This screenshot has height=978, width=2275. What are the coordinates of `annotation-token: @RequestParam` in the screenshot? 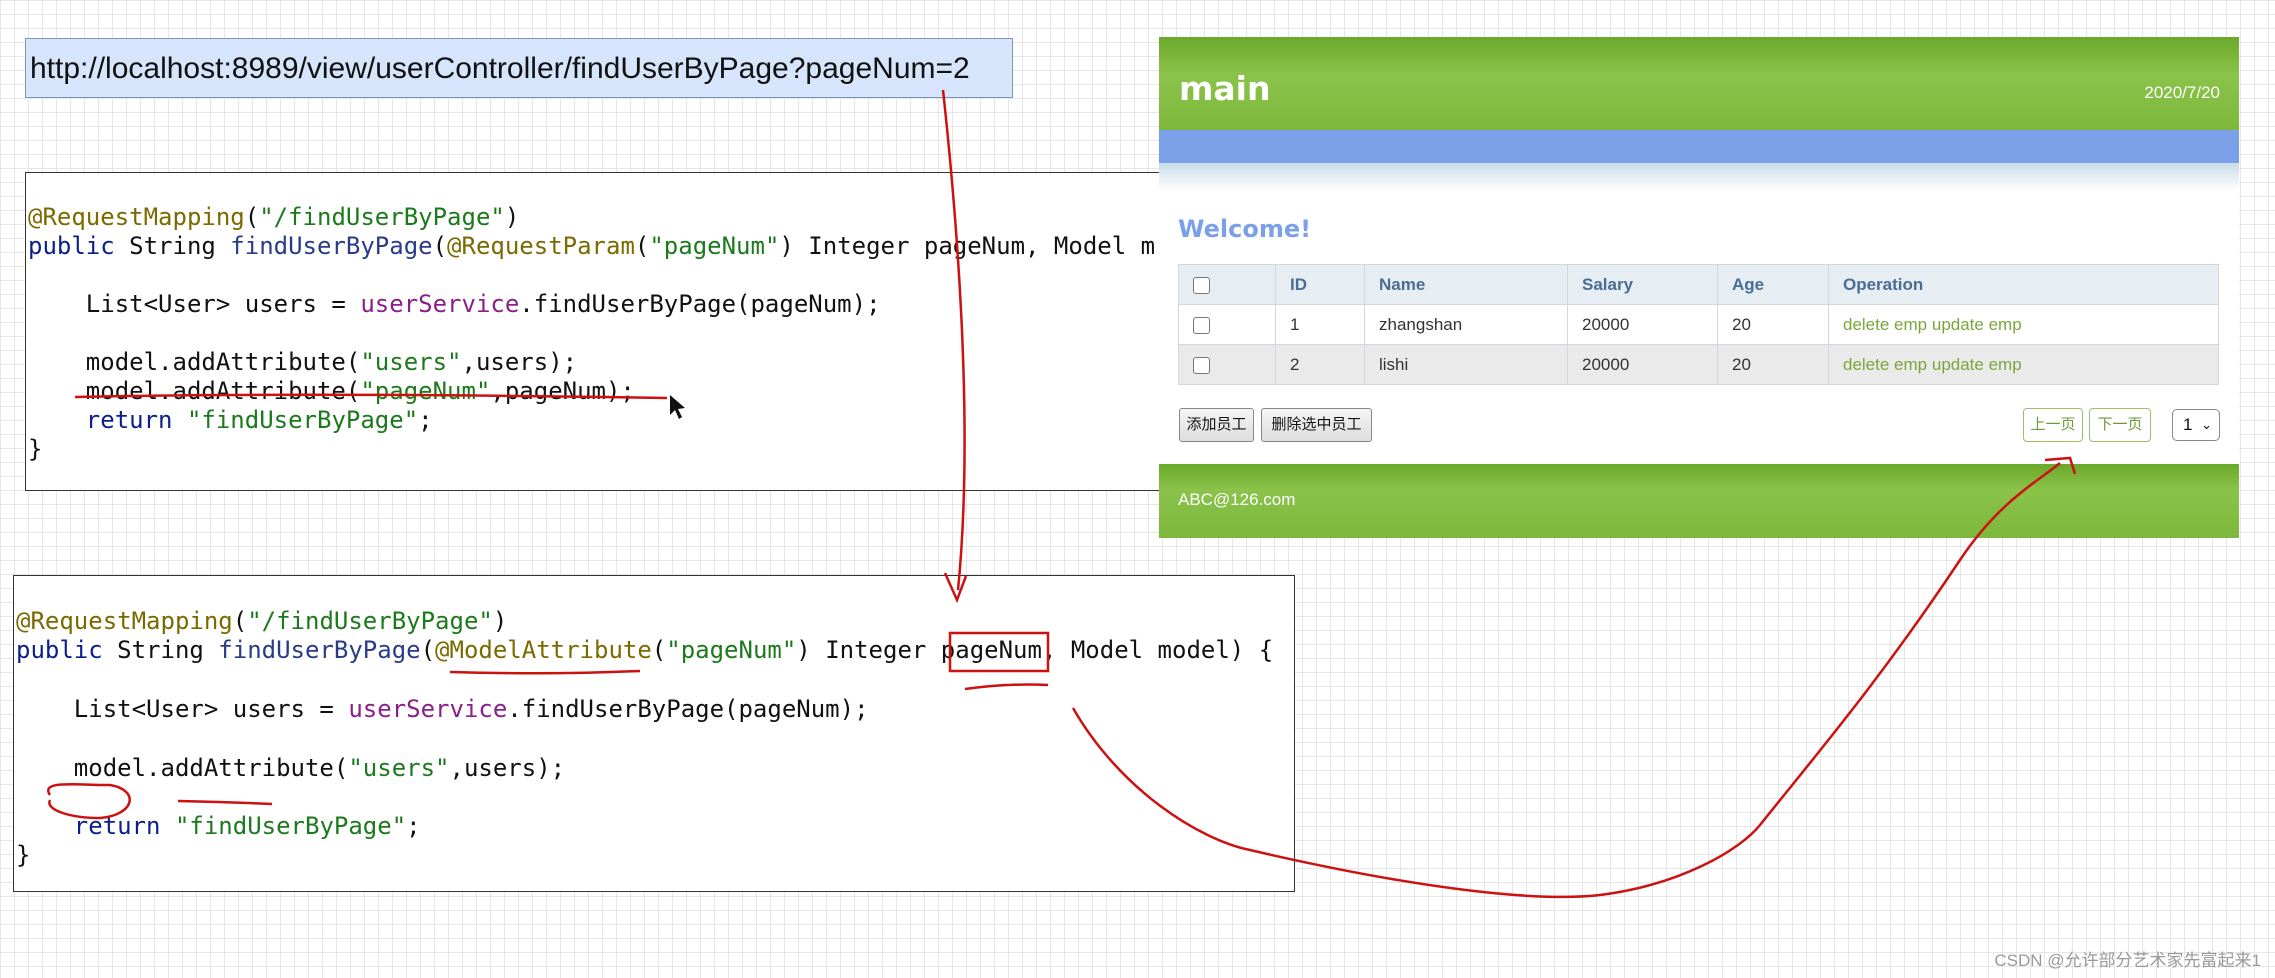 It's located at (541, 246).